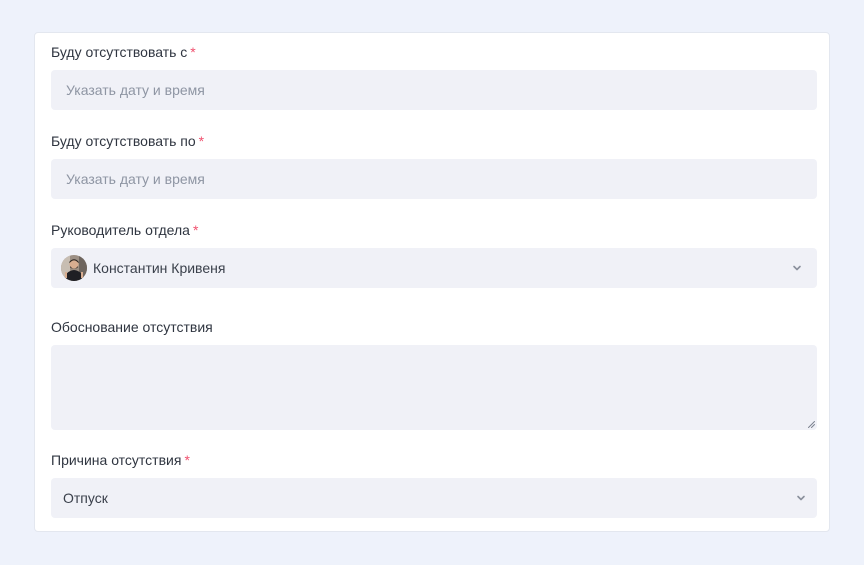 Image resolution: width=864 pixels, height=565 pixels. What do you see at coordinates (135, 179) in the screenshot?
I see `absent-to-placeholder: Указать дату и время` at bounding box center [135, 179].